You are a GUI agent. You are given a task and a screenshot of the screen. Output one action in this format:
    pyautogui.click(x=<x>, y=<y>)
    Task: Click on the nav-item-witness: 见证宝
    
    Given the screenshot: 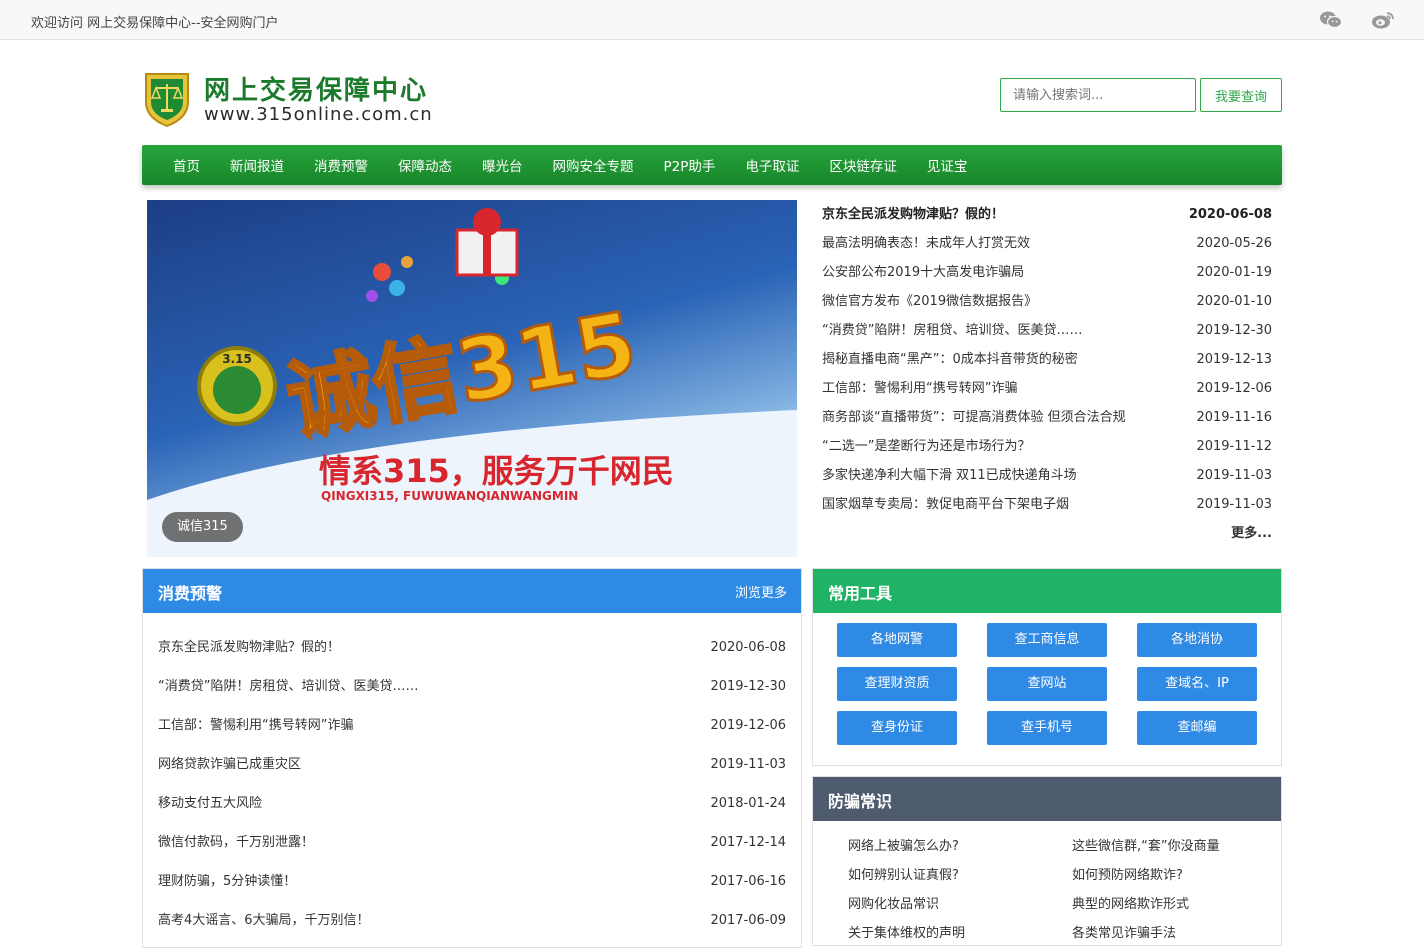 What is the action you would take?
    pyautogui.click(x=947, y=165)
    